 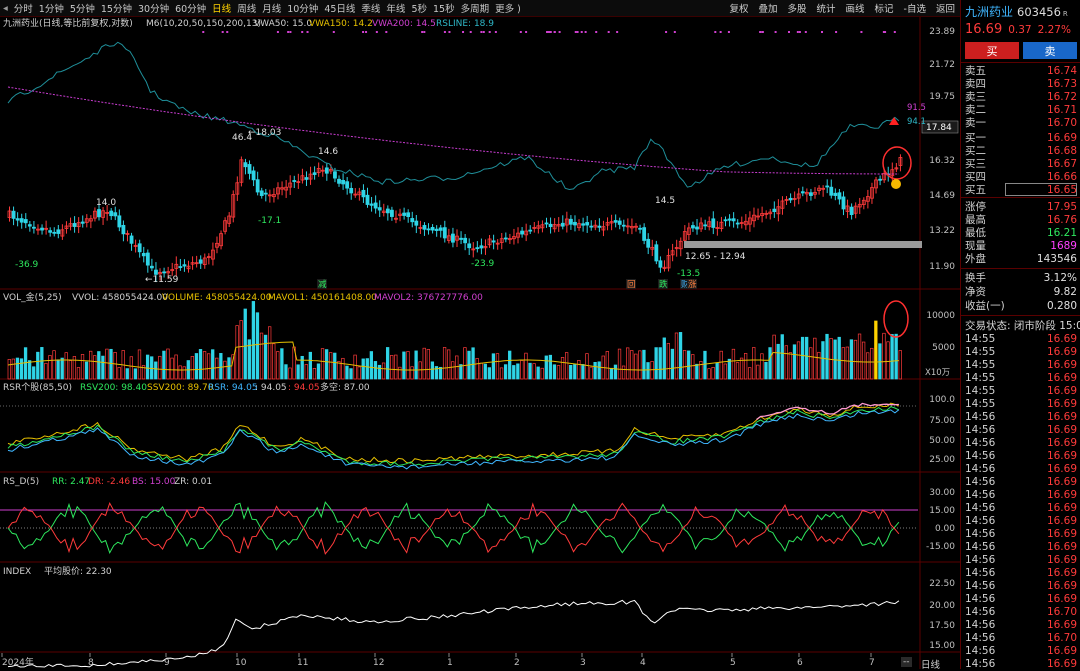 What do you see at coordinates (395, 8) in the screenshot?
I see `period-tab-12: 年线` at bounding box center [395, 8].